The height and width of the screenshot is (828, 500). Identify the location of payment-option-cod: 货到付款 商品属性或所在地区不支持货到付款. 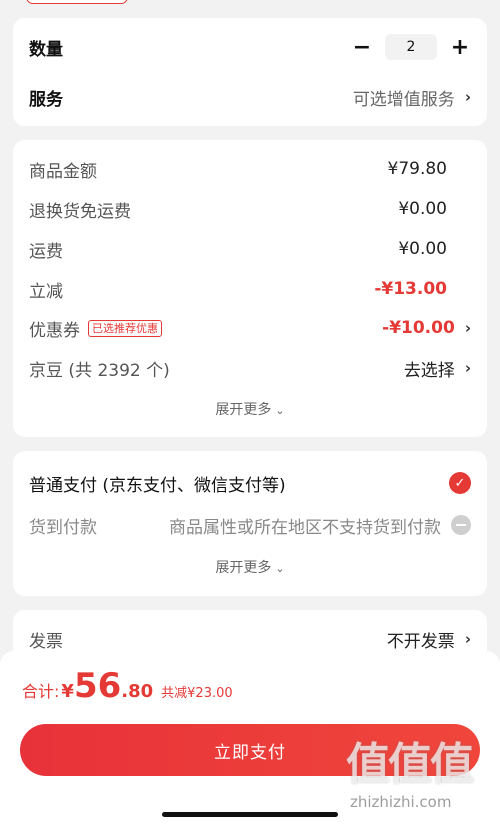
(250, 525).